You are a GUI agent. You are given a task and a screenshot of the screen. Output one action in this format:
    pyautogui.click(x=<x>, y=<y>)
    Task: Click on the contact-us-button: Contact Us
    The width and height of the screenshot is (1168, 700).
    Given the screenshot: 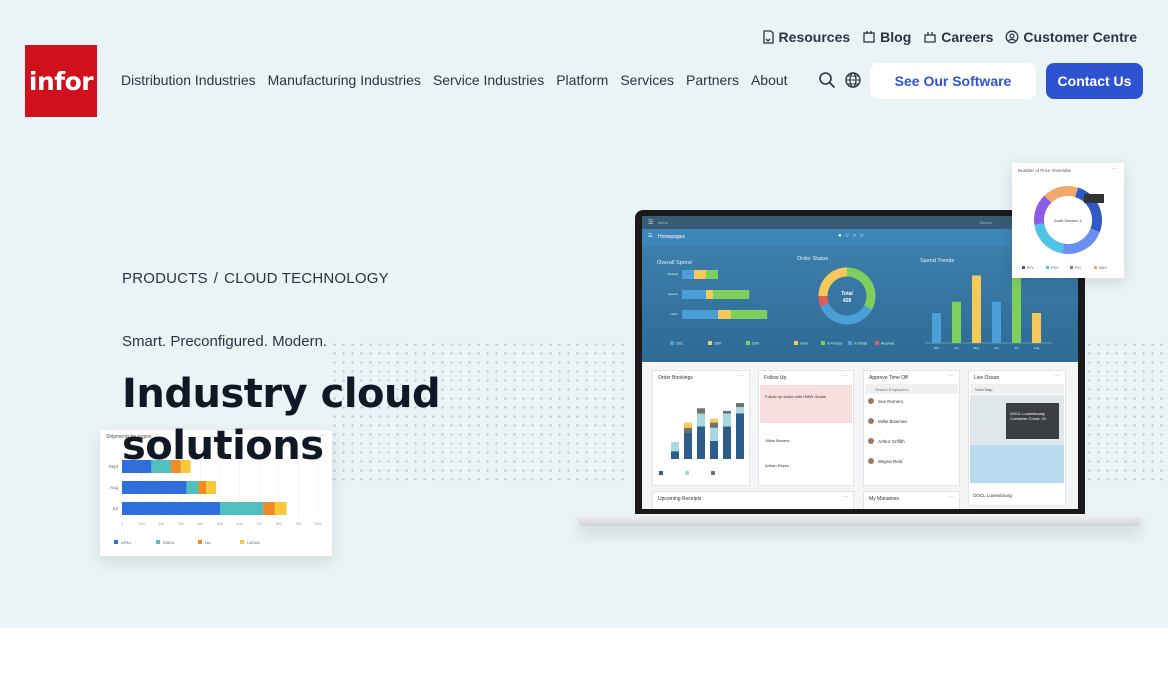 What is the action you would take?
    pyautogui.click(x=1094, y=81)
    